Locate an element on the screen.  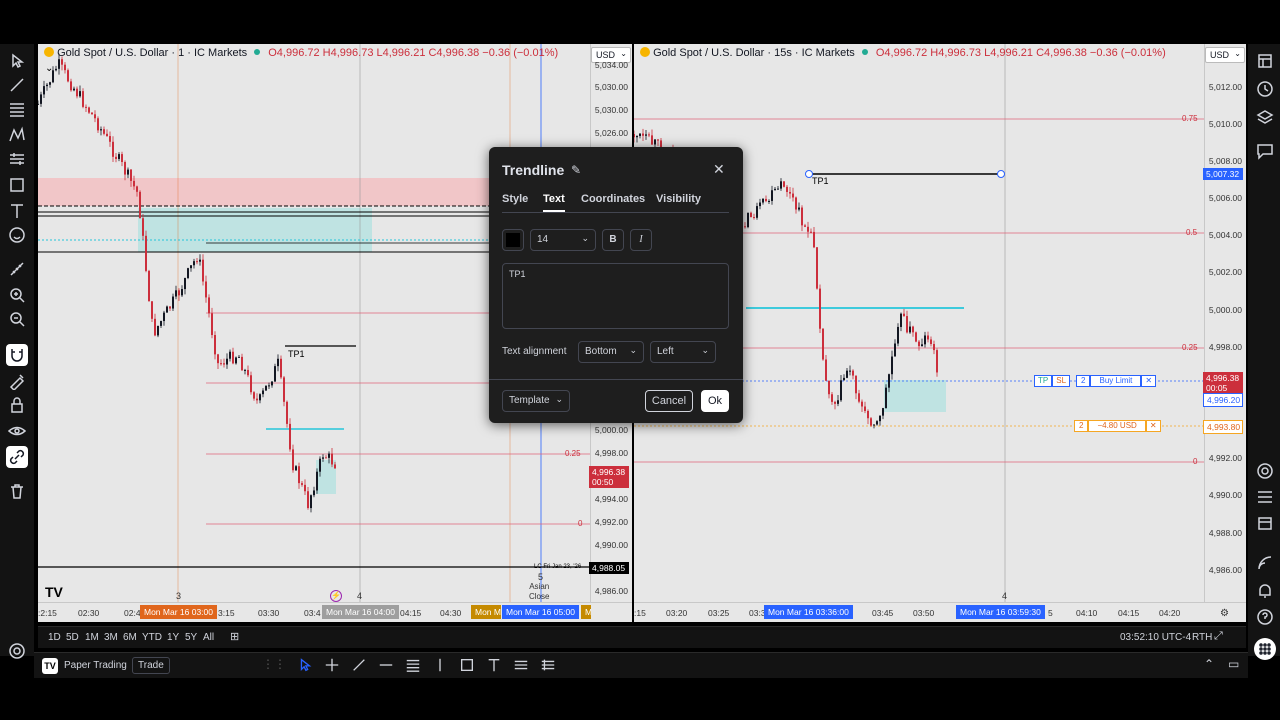
range-all-button: All is located at coordinates (208, 637).